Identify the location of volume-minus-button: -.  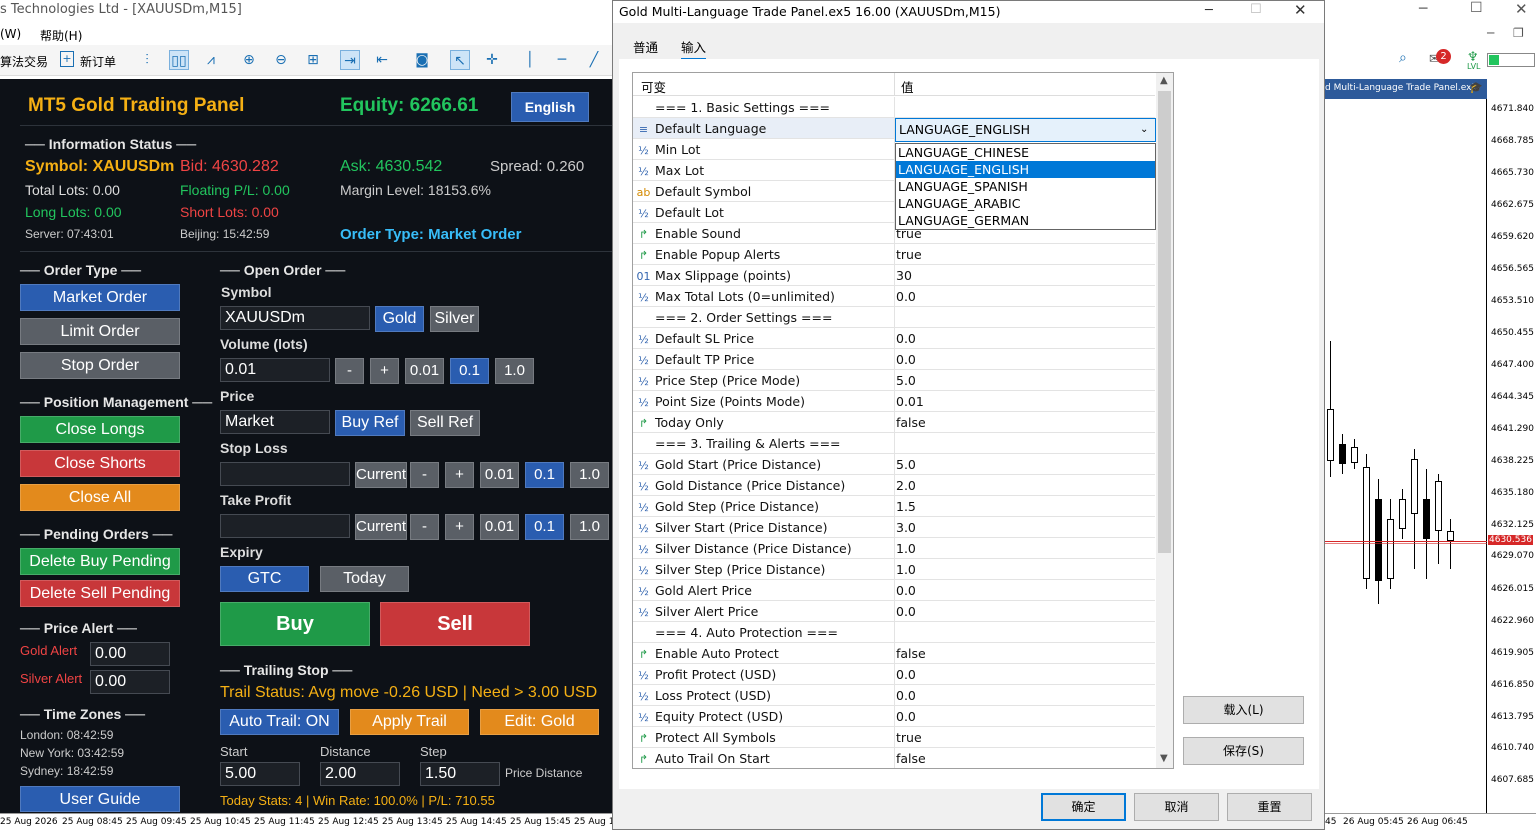
(349, 371).